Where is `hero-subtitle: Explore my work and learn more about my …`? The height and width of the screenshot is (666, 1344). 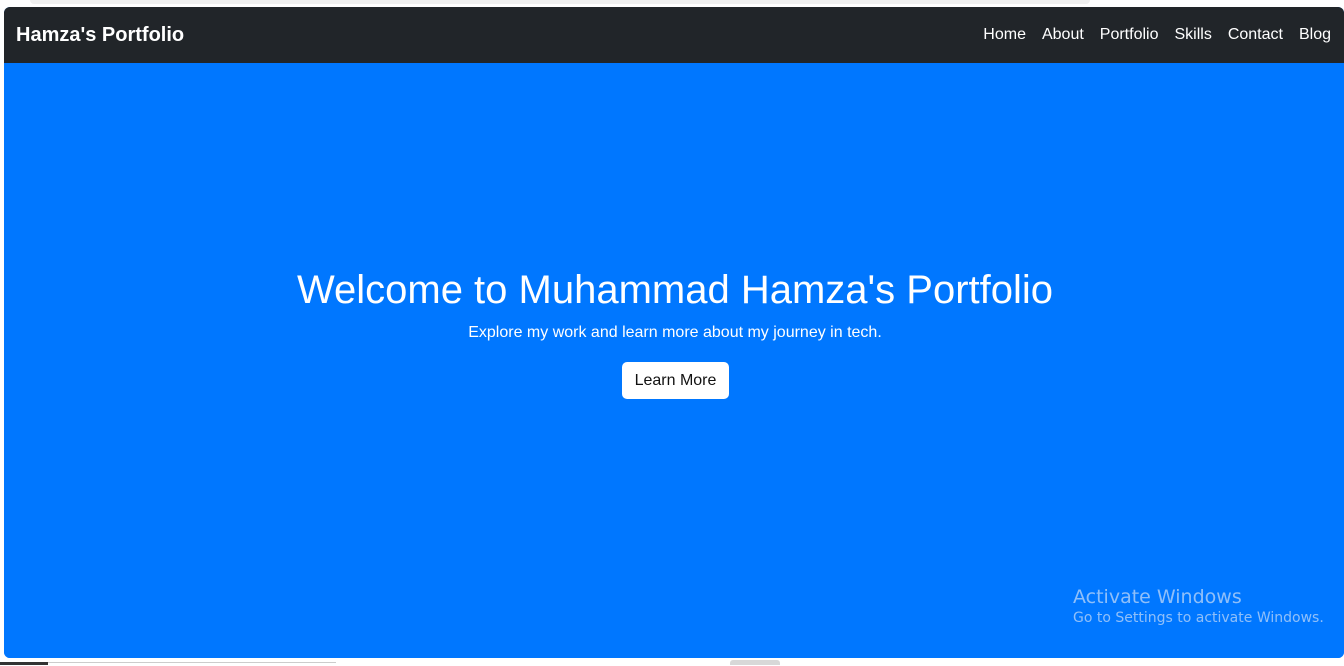 hero-subtitle: Explore my work and learn more about my … is located at coordinates (675, 332).